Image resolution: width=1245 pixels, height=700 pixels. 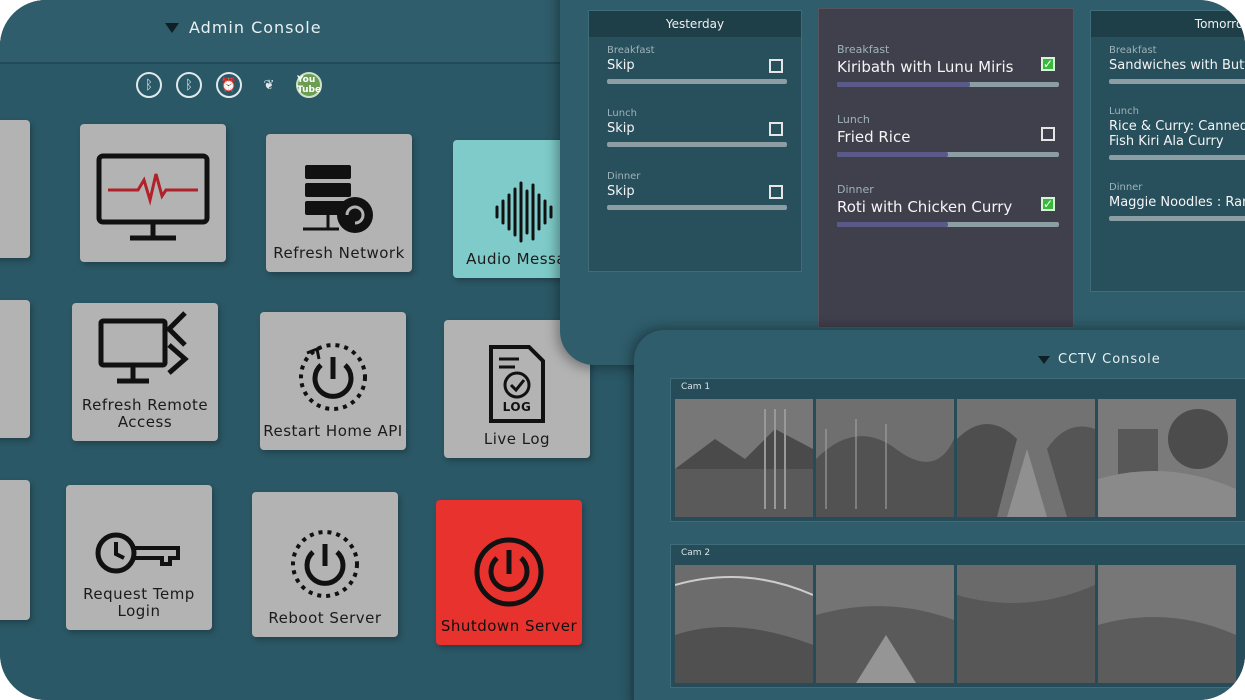 I want to click on admin-console-title-toggle: Admin Console, so click(x=243, y=27).